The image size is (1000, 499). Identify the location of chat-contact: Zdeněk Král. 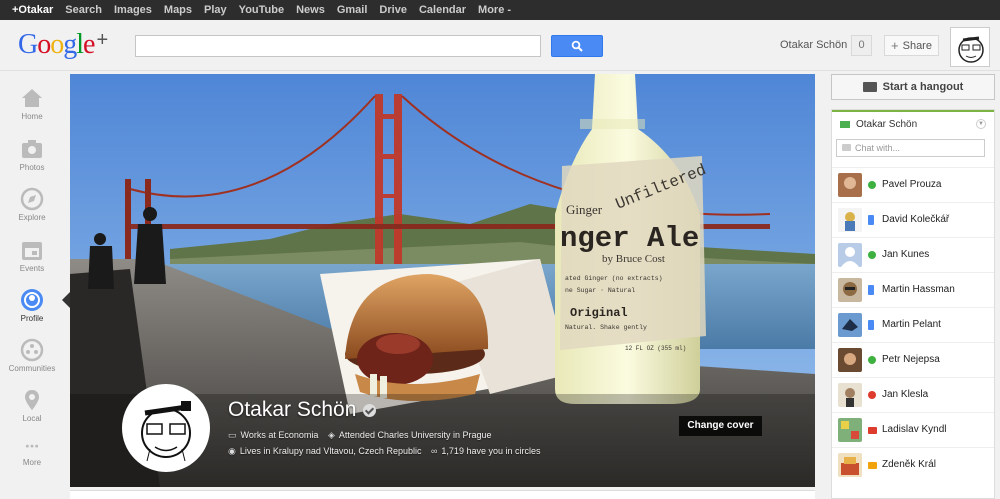
(913, 464).